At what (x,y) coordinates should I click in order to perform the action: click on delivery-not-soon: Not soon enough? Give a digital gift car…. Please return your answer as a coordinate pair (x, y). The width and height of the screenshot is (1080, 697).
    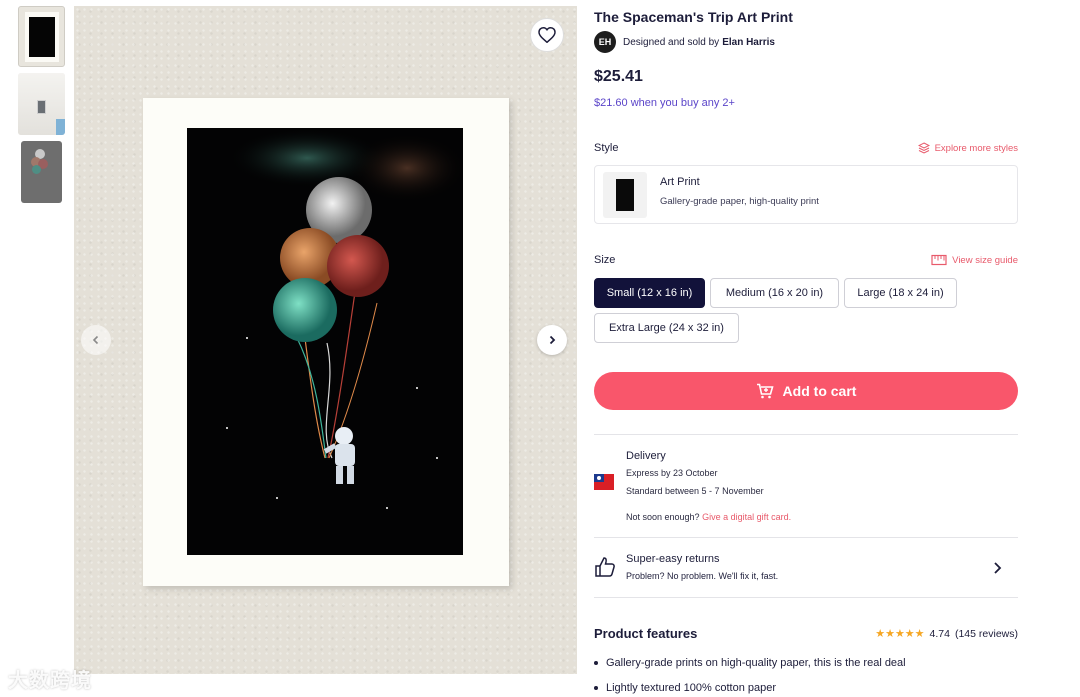
    Looking at the image, I should click on (708, 517).